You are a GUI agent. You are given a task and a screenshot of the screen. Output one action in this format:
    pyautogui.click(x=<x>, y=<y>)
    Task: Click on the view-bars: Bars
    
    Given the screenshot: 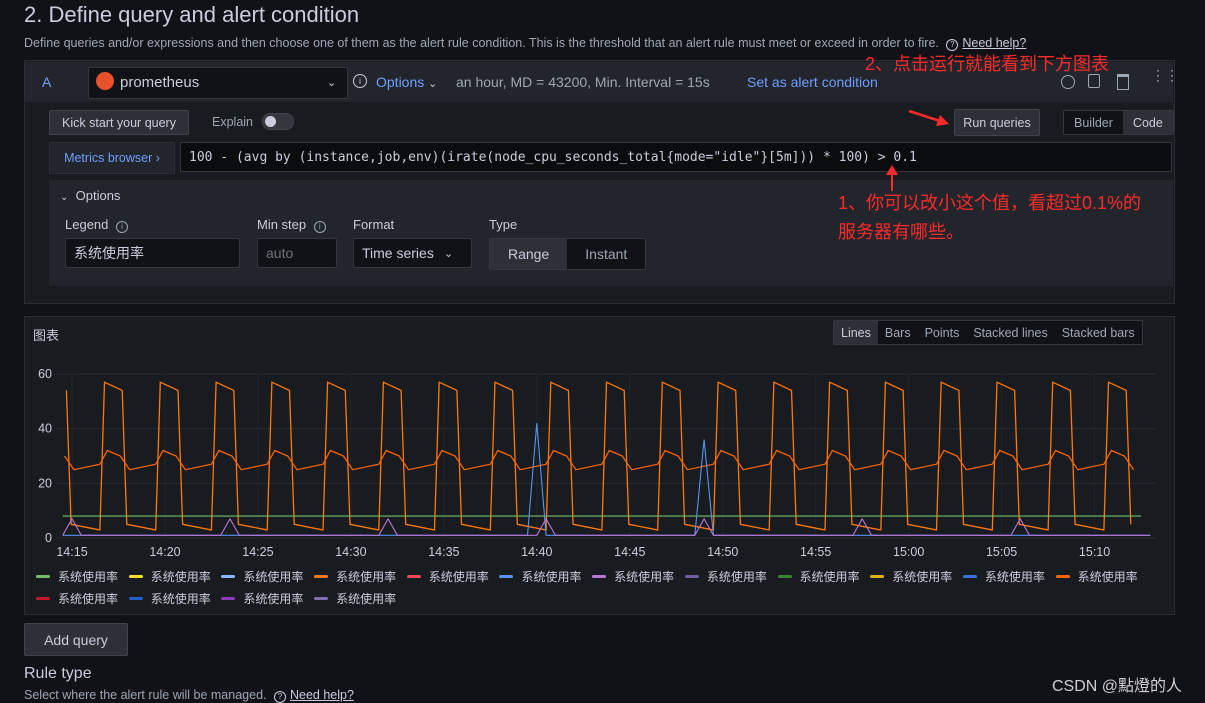 What is the action you would take?
    pyautogui.click(x=898, y=332)
    